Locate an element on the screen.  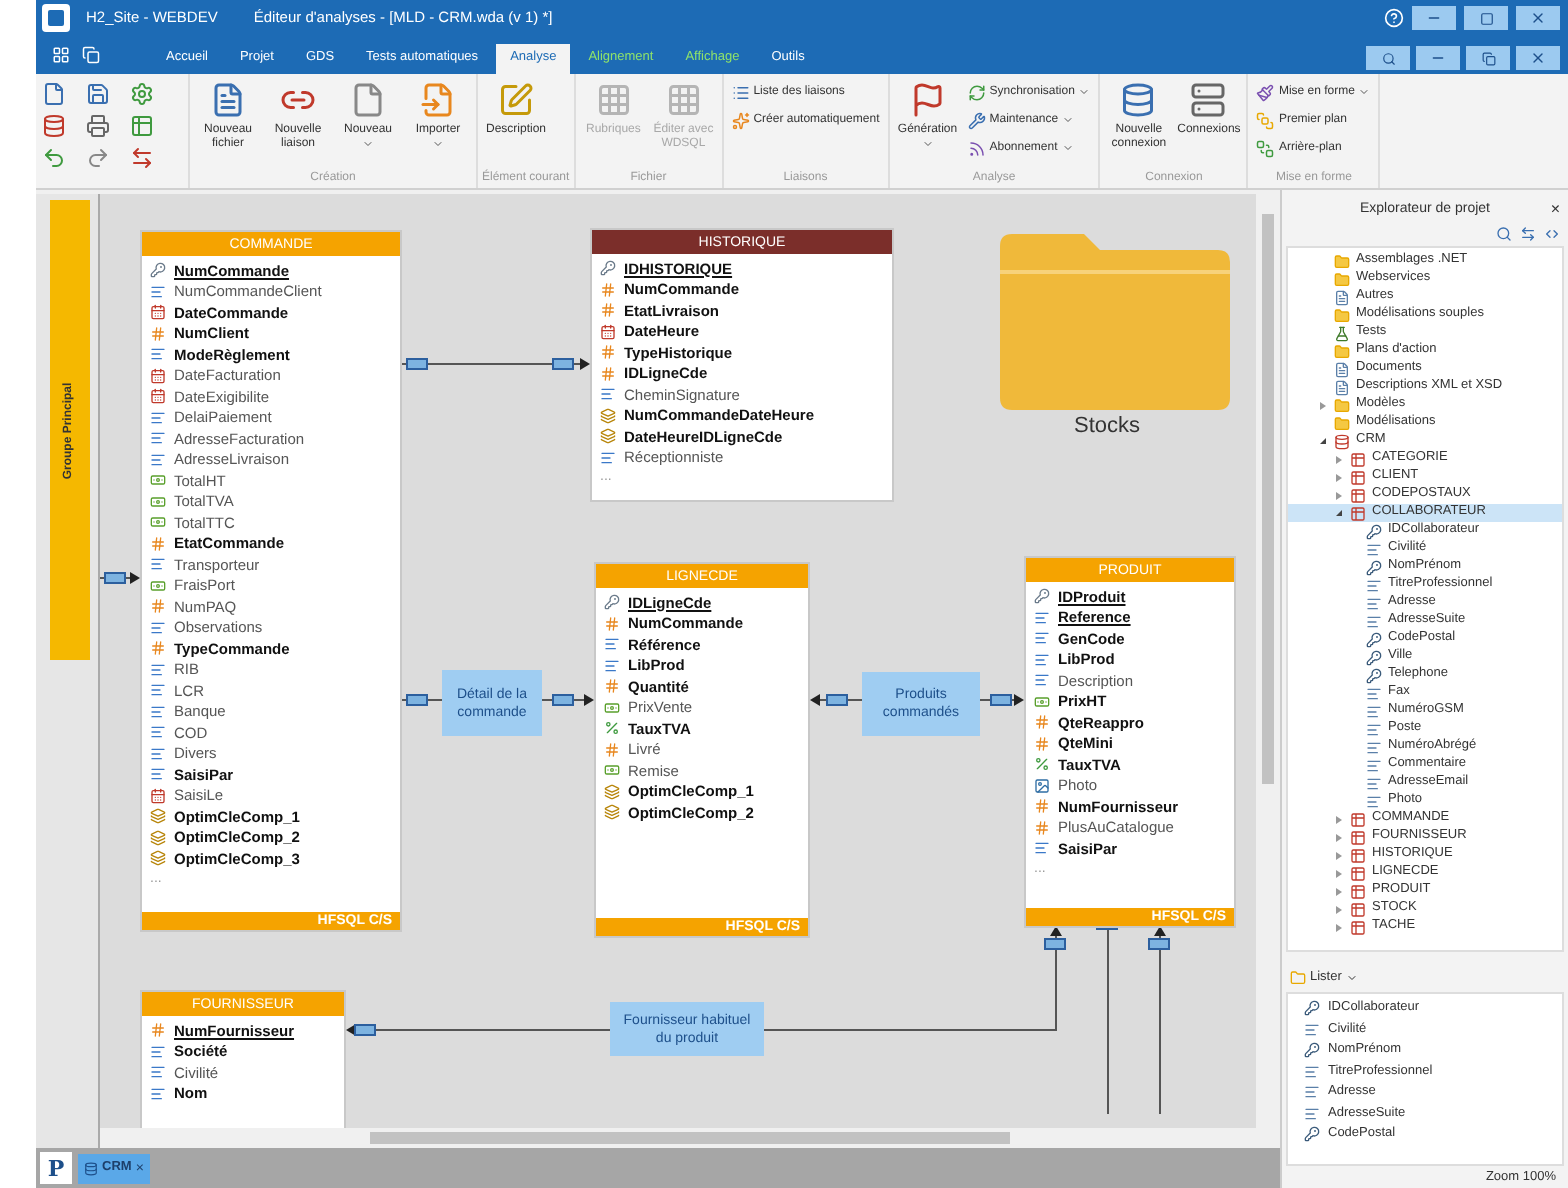
document-icon is located at coordinates (228, 100).